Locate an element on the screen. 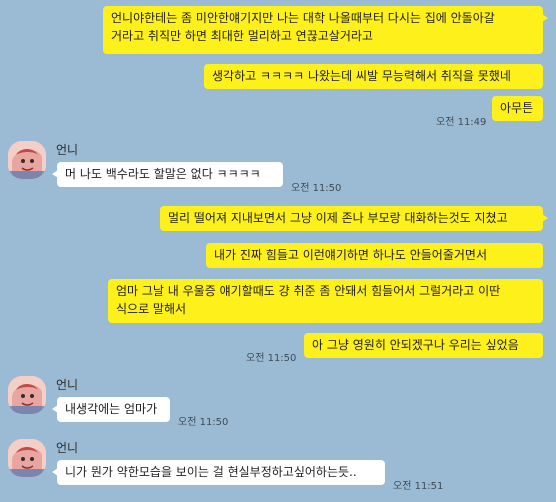 Image resolution: width=556 pixels, height=502 pixels. other-message: 니가 뭔가 약한모습을 보이는 걸 현실부정하고싶어하는듯.. is located at coordinates (218, 472).